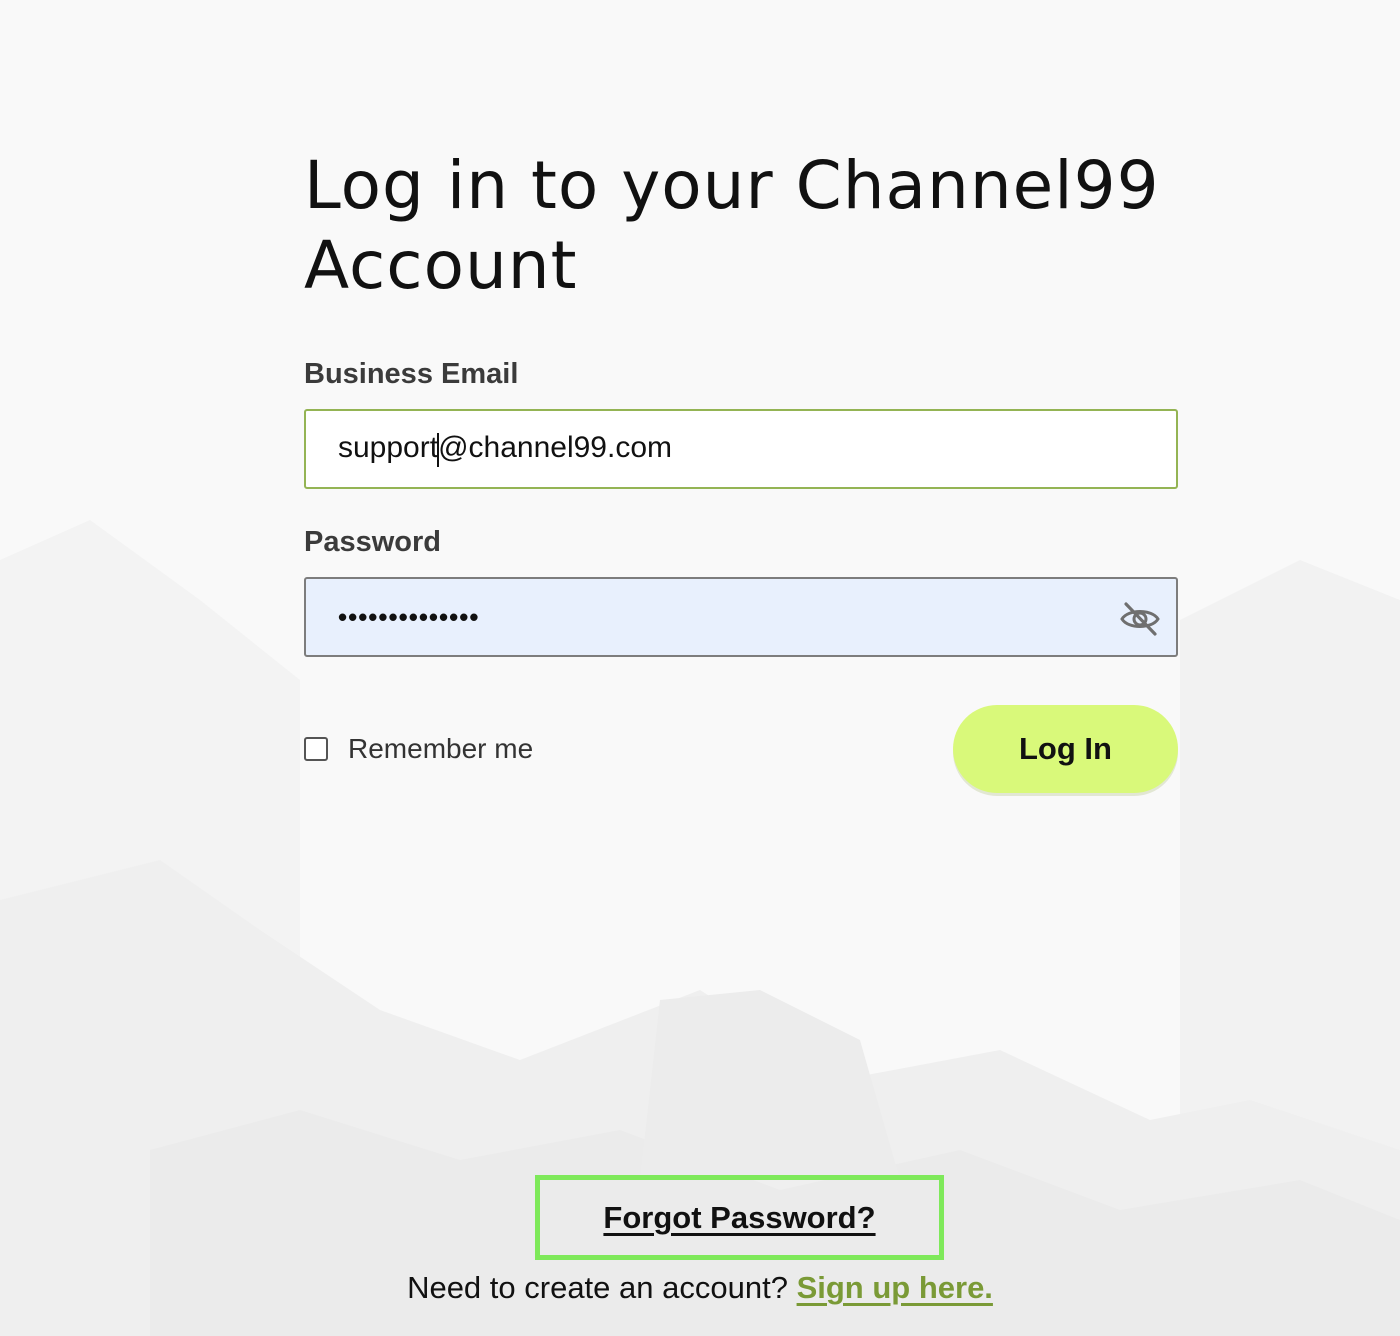 The width and height of the screenshot is (1400, 1336). What do you see at coordinates (1140, 619) in the screenshot?
I see `eye-slash-icon` at bounding box center [1140, 619].